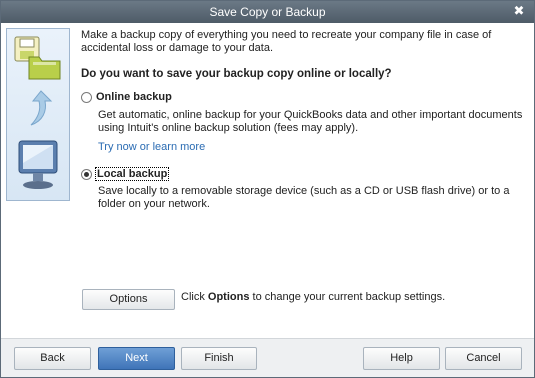 This screenshot has width=535, height=378. What do you see at coordinates (194, 297) in the screenshot?
I see `options-hint-prefix: Click` at bounding box center [194, 297].